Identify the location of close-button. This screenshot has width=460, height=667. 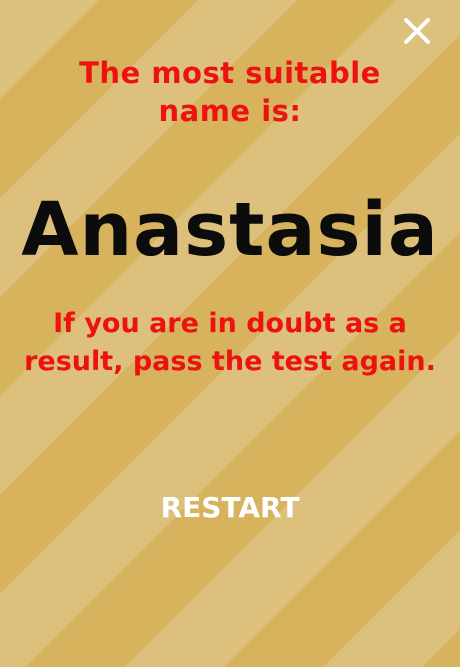
(417, 31).